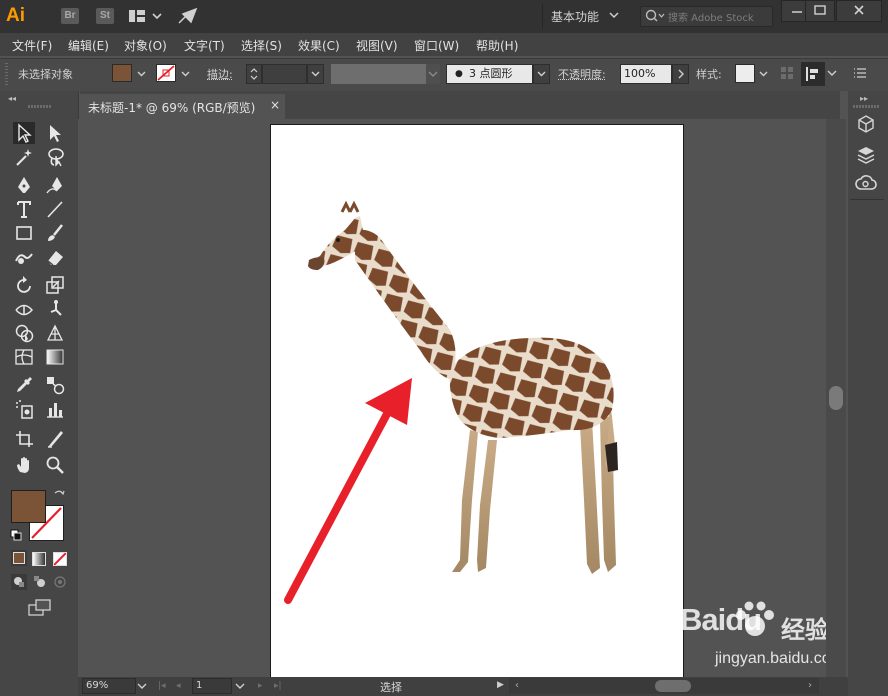 The height and width of the screenshot is (696, 888). Describe the element at coordinates (254, 74) in the screenshot. I see `stroke-weight-stepper` at that location.